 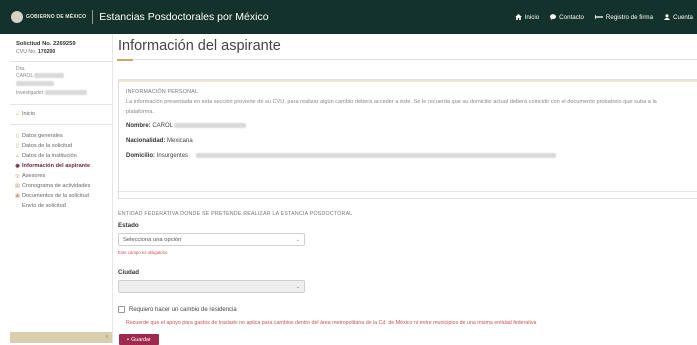 I want to click on address-field: Domicilio: Insurgentes, so click(x=341, y=156).